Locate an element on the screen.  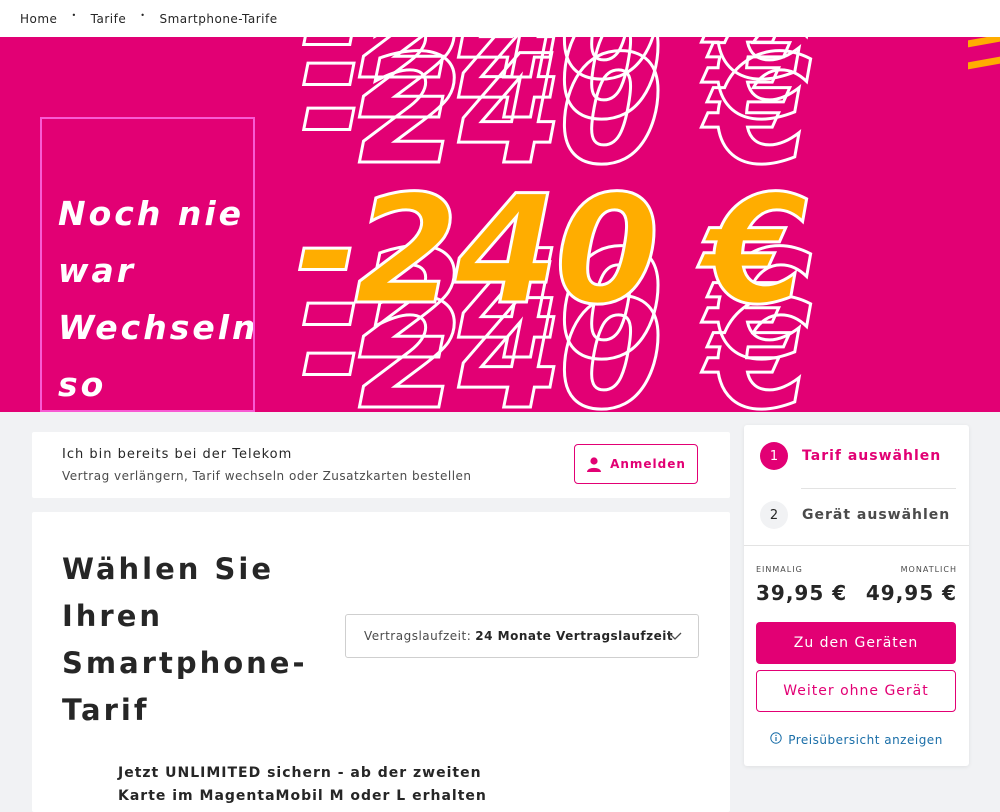
step-label: Gerät auswählen is located at coordinates (876, 515).